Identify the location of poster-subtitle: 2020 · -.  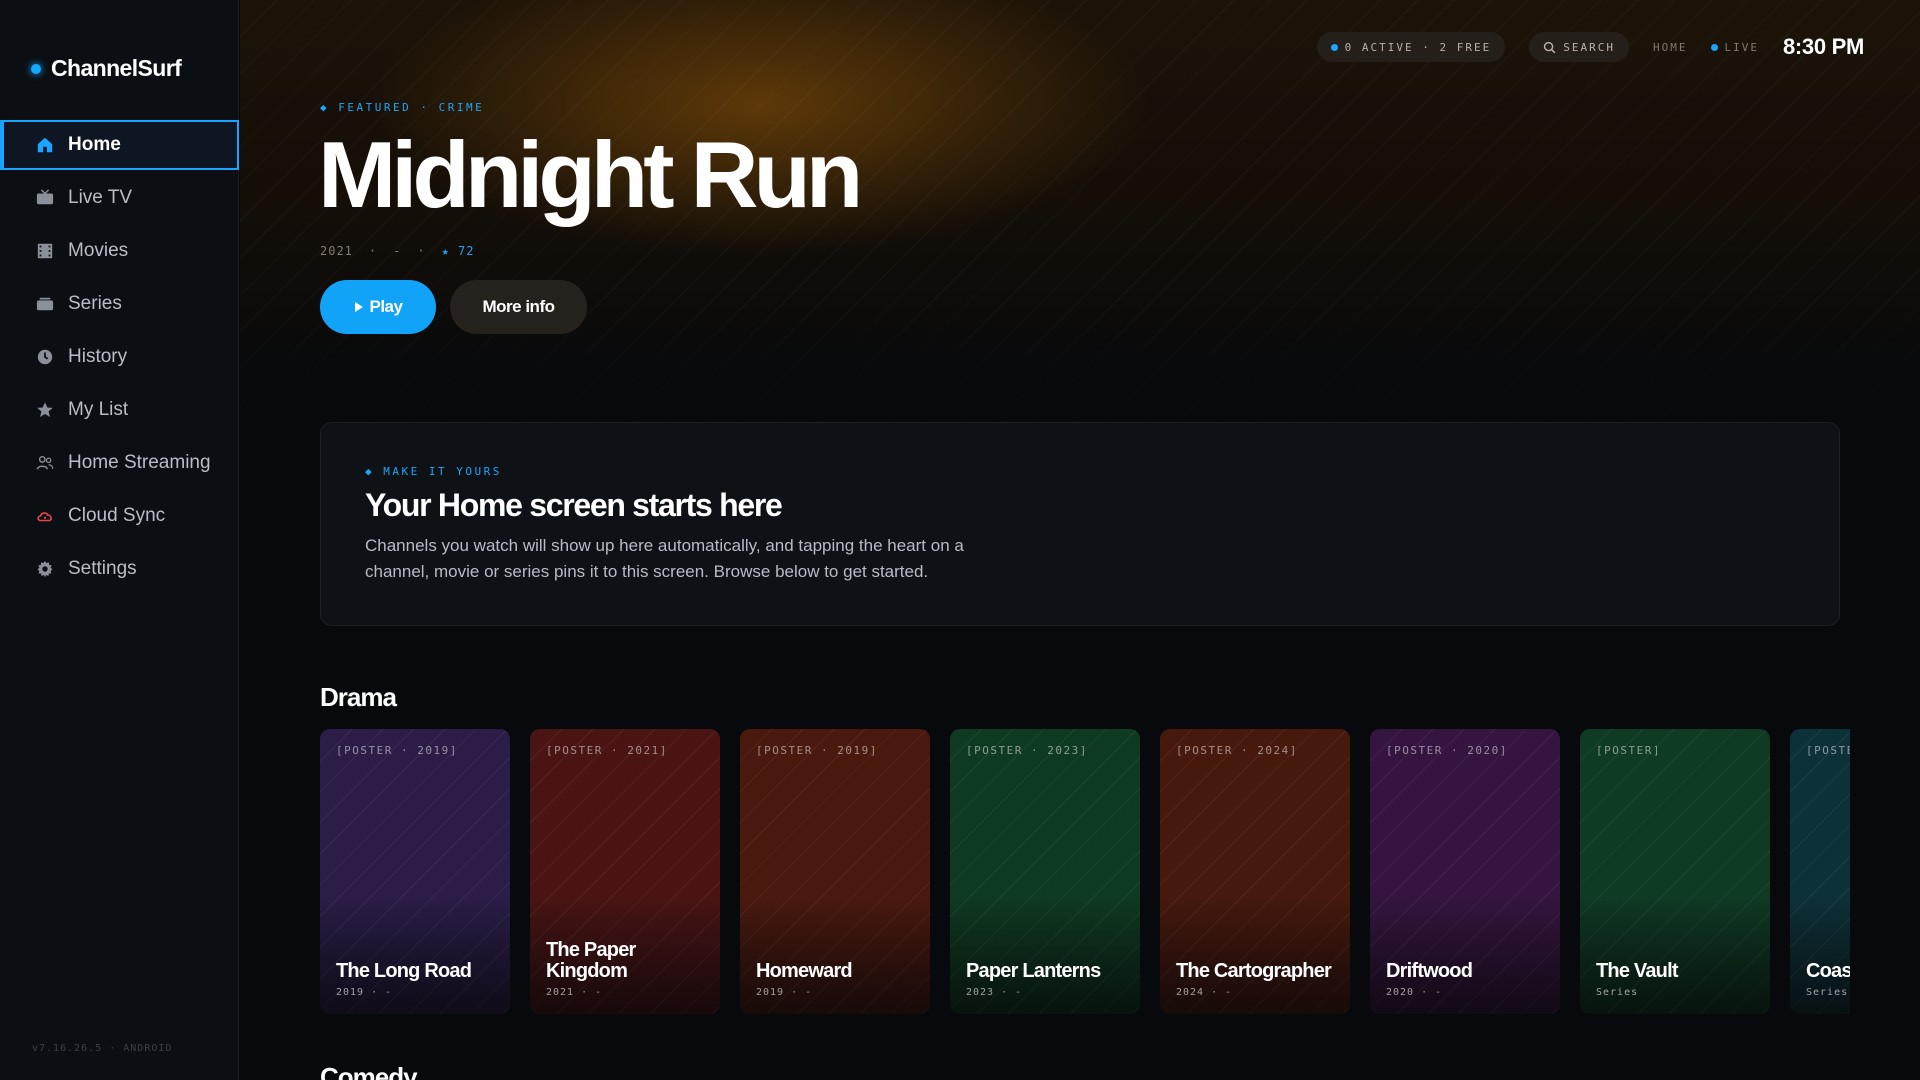
(1414, 992).